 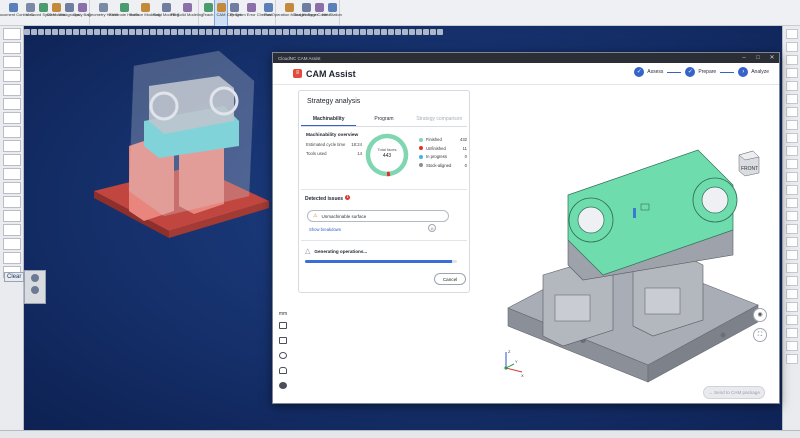 What do you see at coordinates (734, 392) in the screenshot?
I see `send-to-cam-package-button: → Send to CAM package` at bounding box center [734, 392].